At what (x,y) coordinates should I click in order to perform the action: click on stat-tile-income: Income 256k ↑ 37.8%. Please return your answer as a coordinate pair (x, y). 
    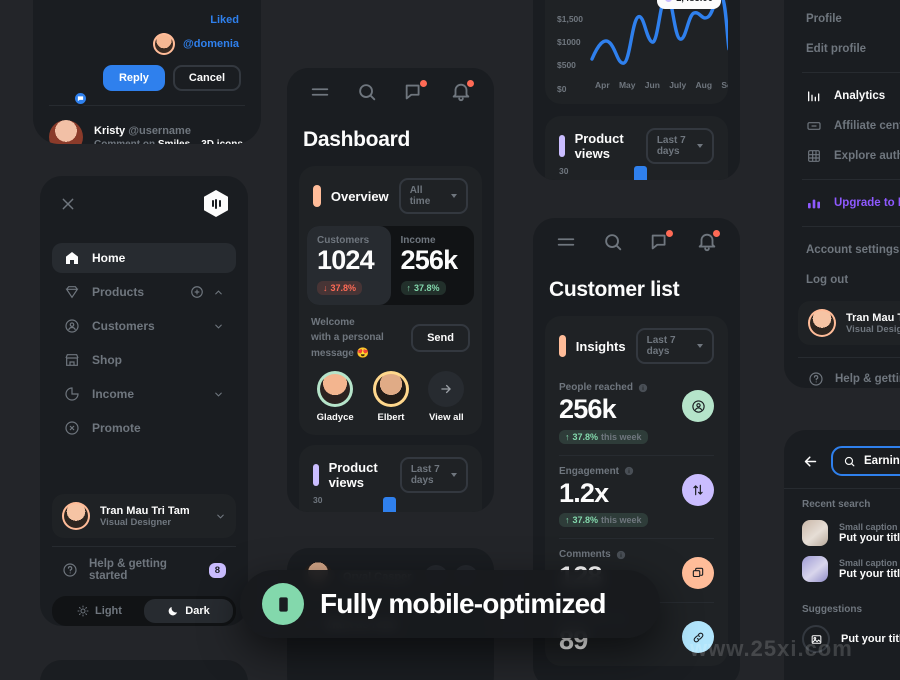
    Looking at the image, I should click on (433, 265).